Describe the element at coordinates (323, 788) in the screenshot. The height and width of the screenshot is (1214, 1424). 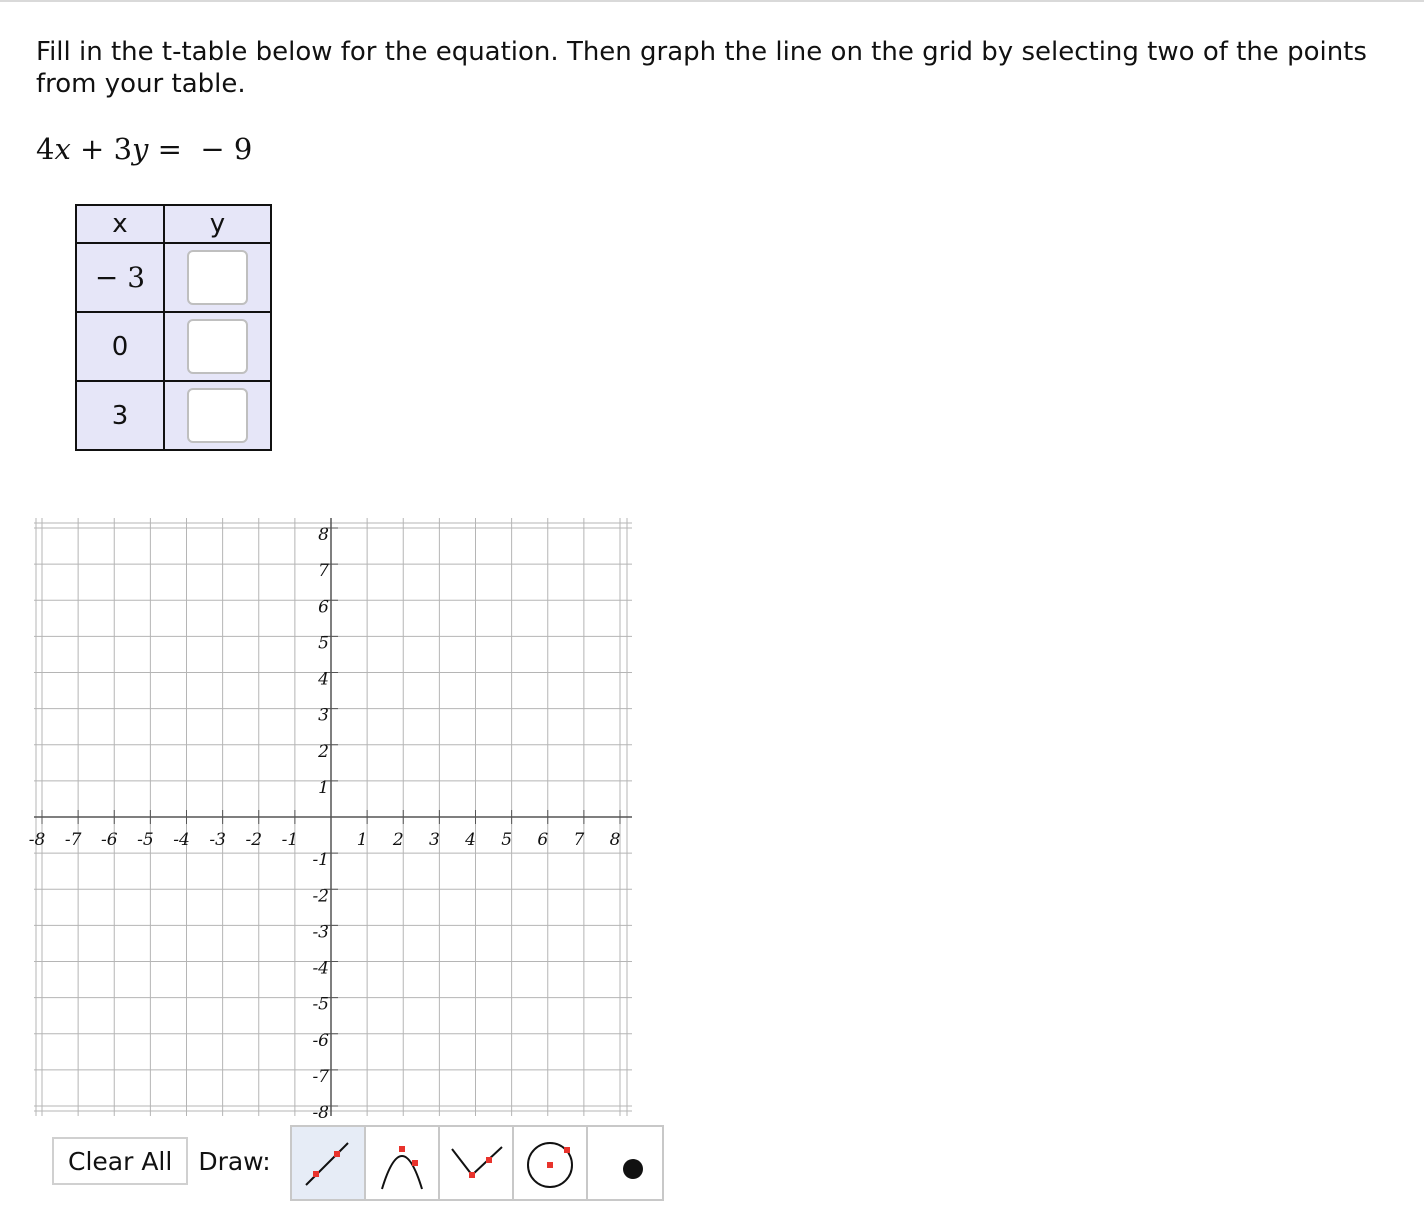
I see `y-tick-label: 1` at that location.